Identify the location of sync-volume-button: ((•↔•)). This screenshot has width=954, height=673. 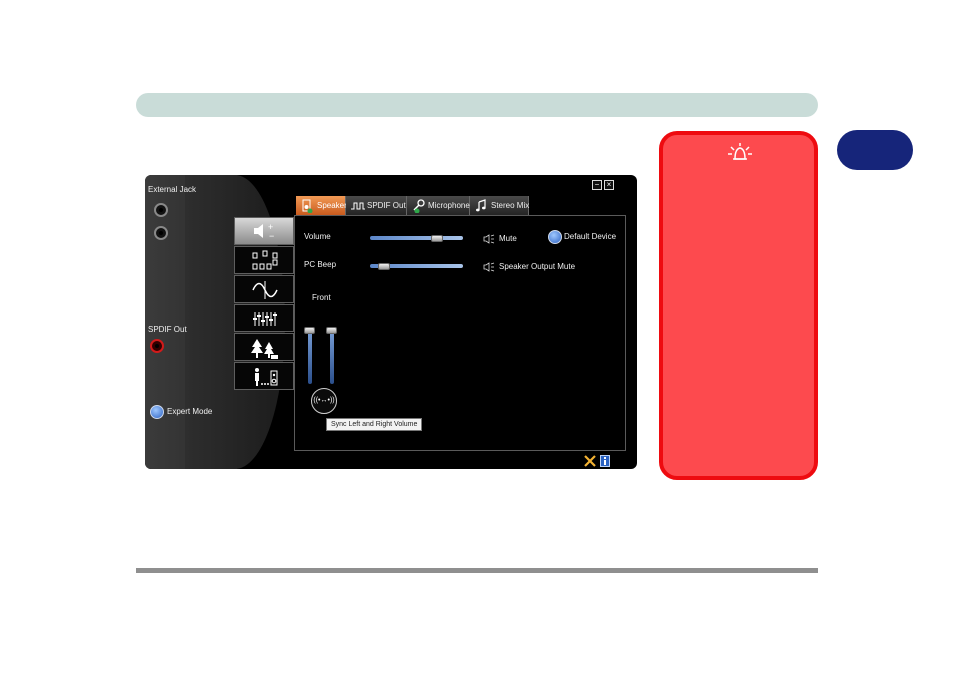
(324, 401).